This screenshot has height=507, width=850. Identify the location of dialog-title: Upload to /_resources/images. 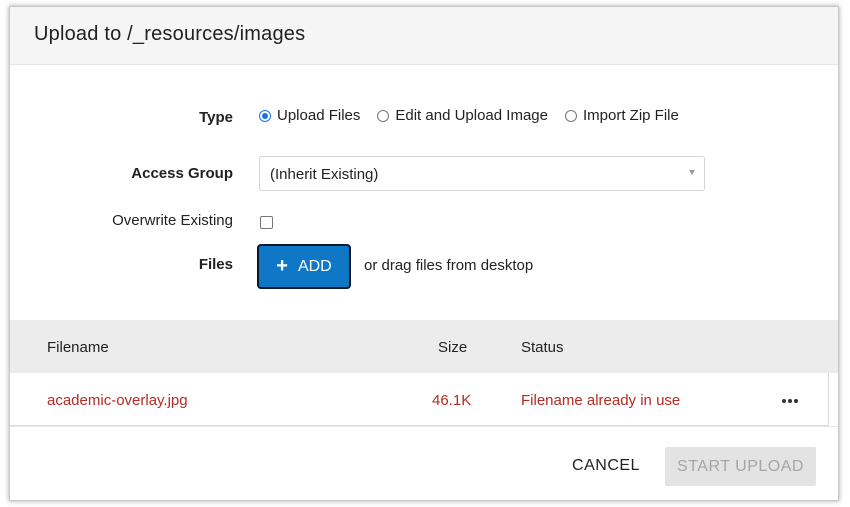
(170, 34).